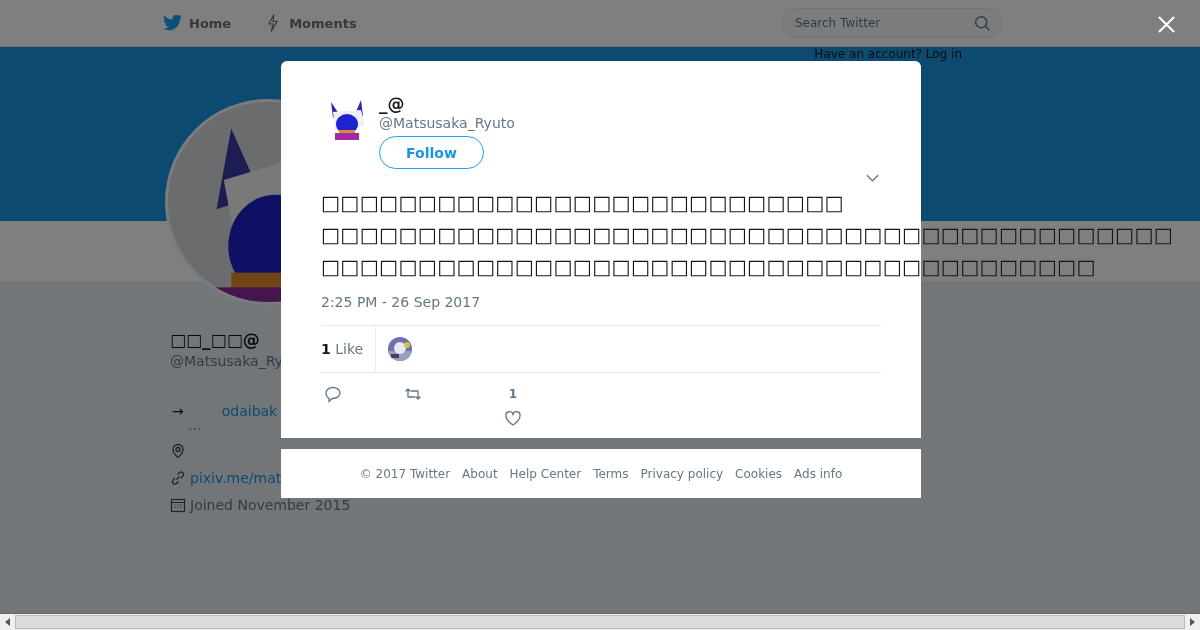 The width and height of the screenshot is (1200, 630). Describe the element at coordinates (215, 340) in the screenshot. I see `profile-name: □□_□□@` at that location.